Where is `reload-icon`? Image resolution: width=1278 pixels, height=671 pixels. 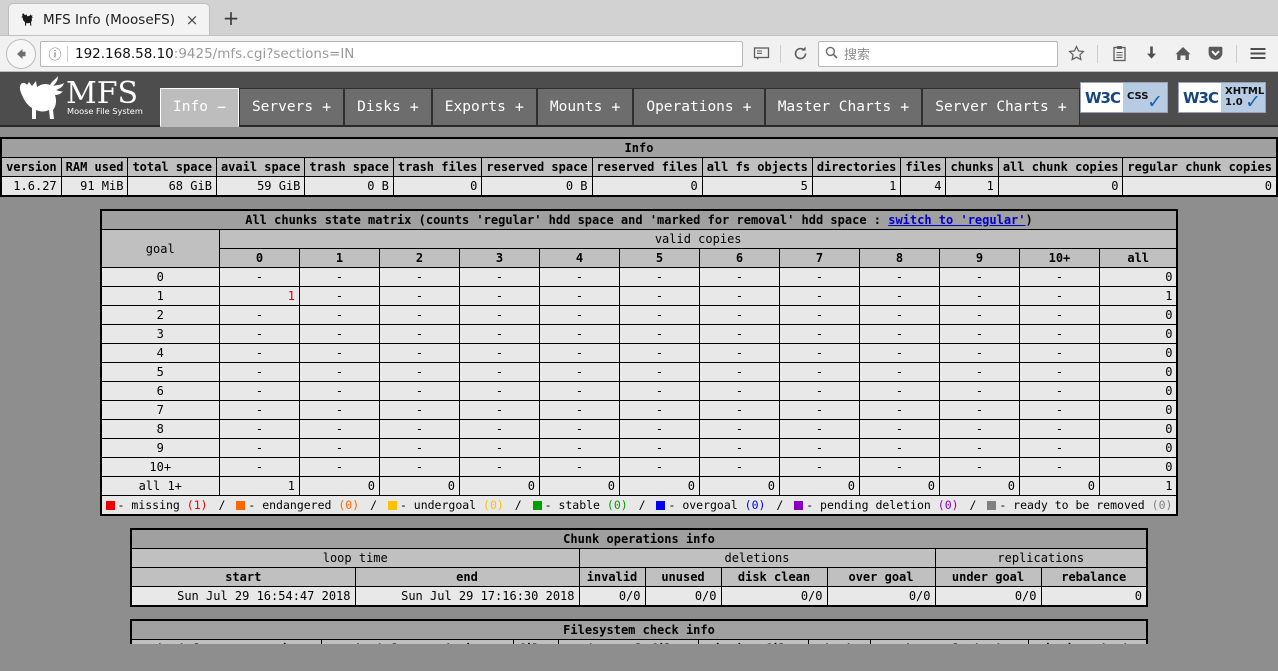 reload-icon is located at coordinates (800, 54).